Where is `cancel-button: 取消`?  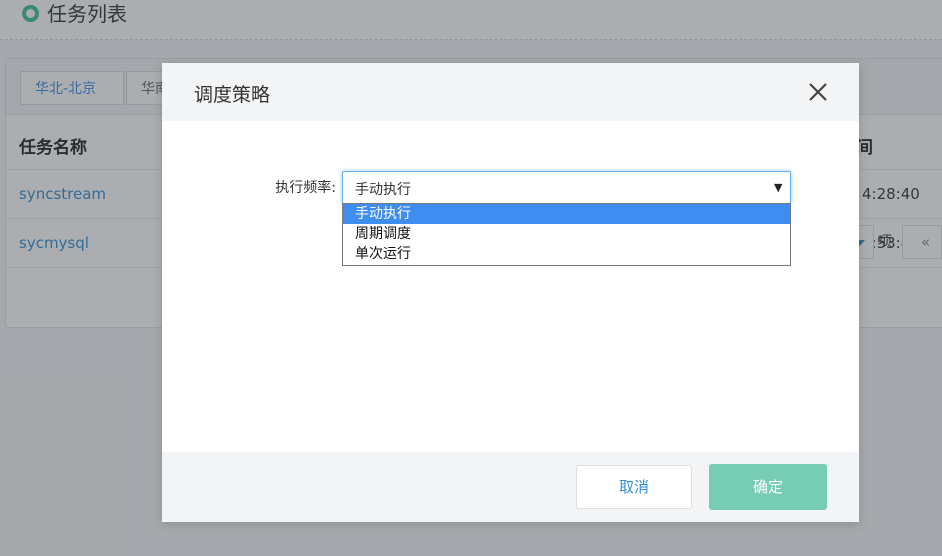
cancel-button: 取消 is located at coordinates (634, 487).